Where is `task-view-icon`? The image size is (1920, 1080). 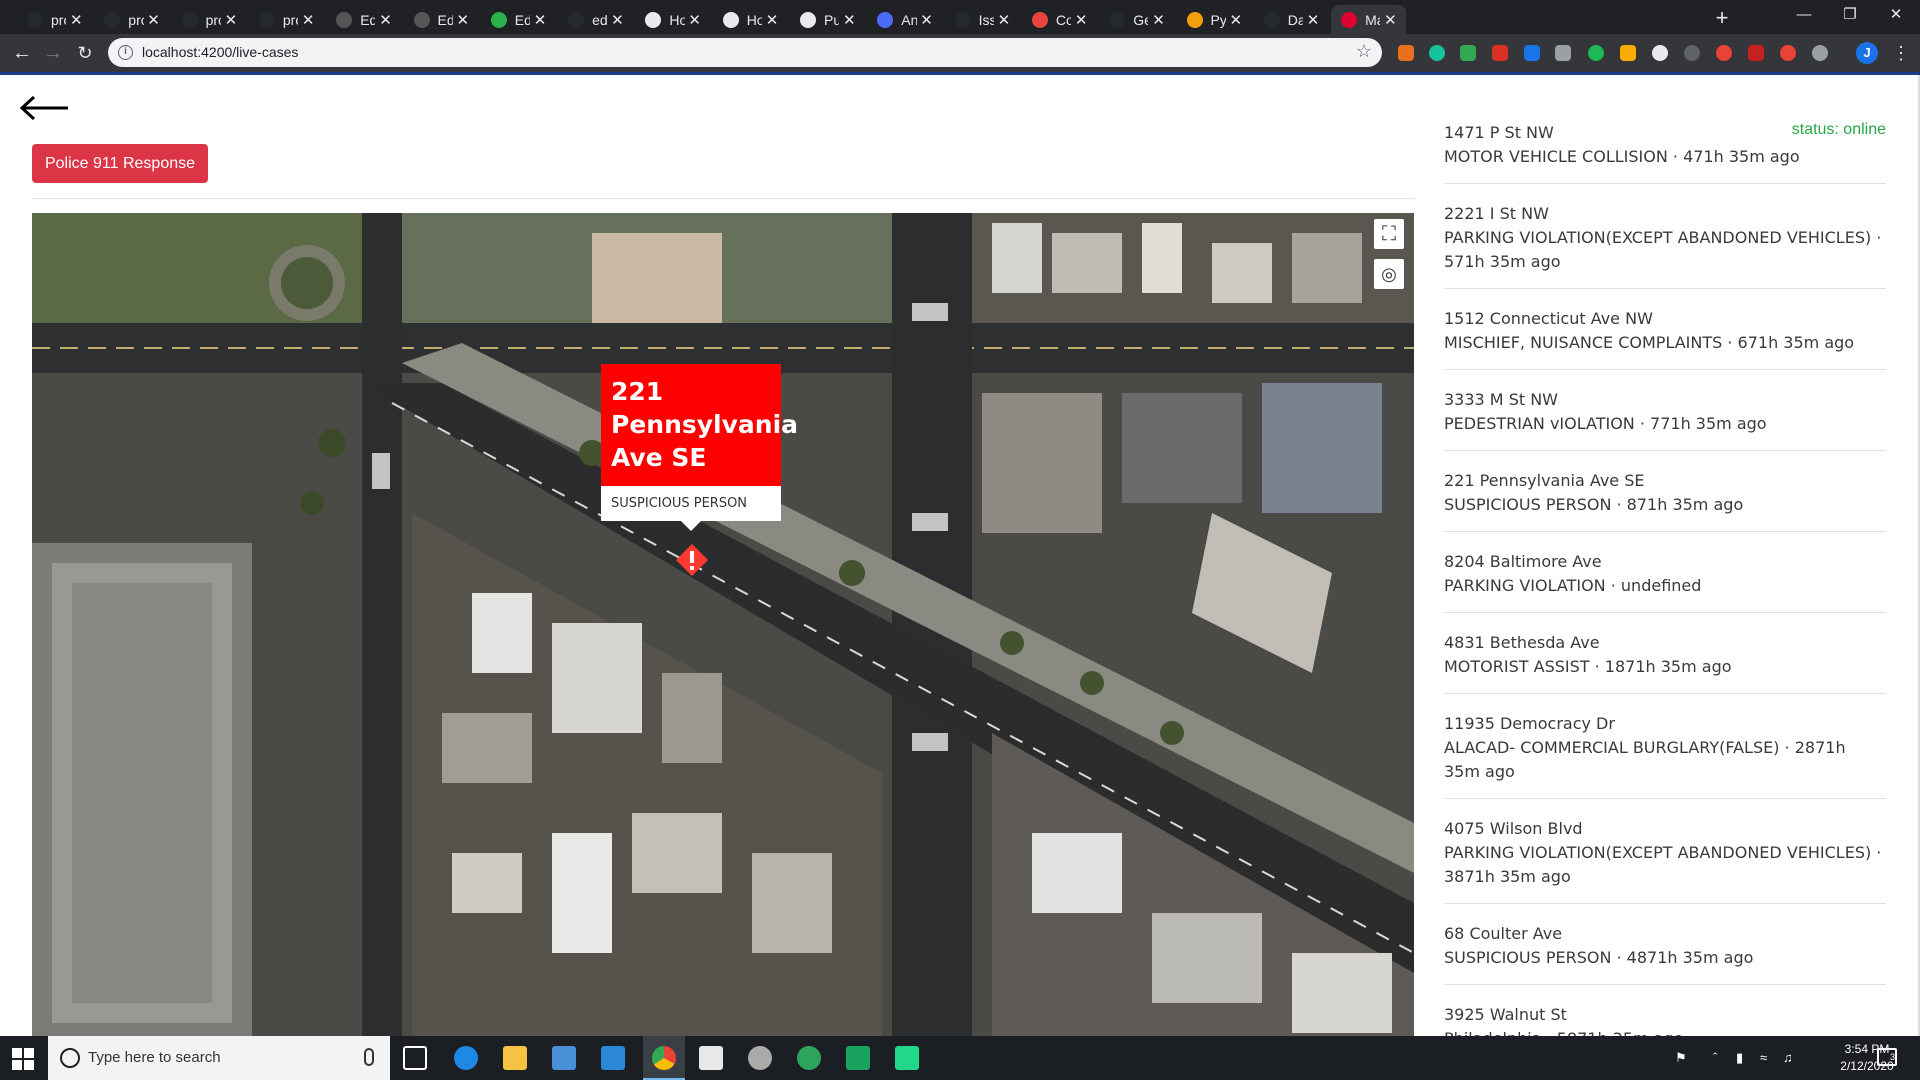
task-view-icon is located at coordinates (415, 1058).